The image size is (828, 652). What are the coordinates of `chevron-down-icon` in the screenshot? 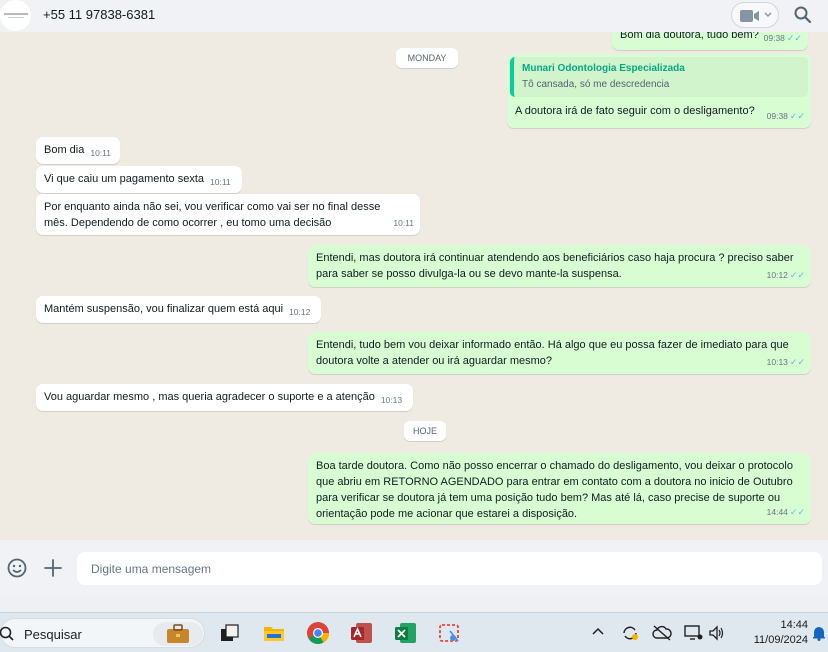 It's located at (768, 14).